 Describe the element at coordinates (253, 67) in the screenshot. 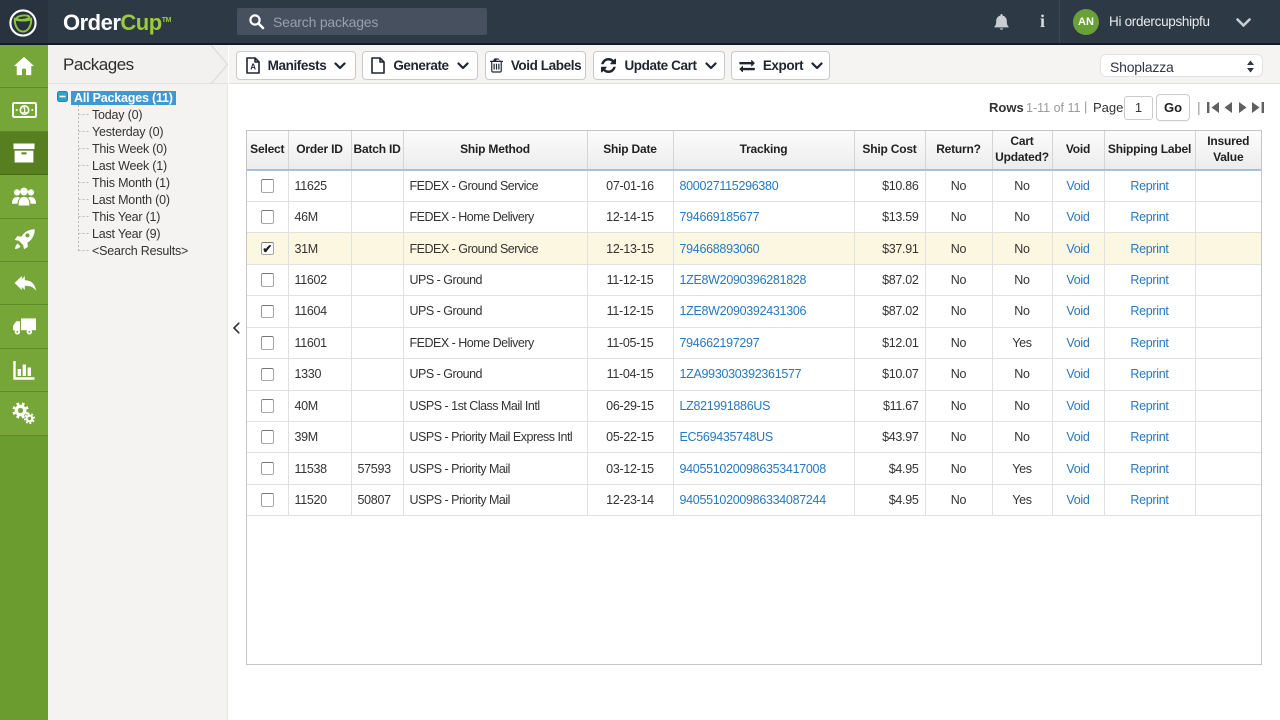

I see `svg-text: A` at that location.